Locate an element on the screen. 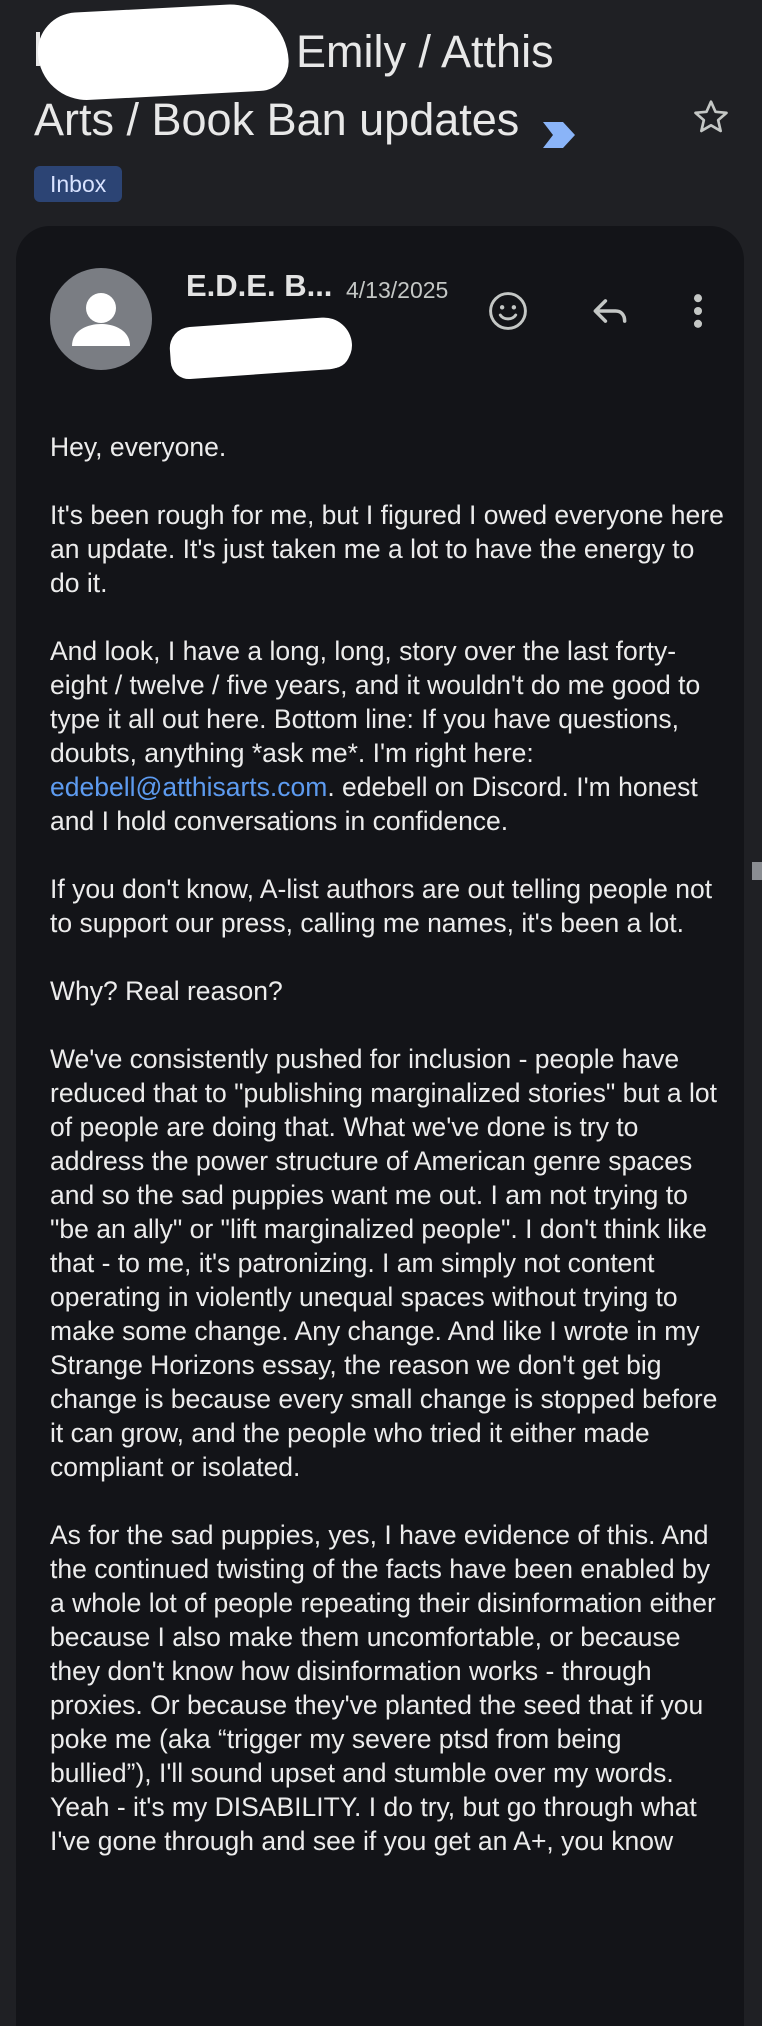 The height and width of the screenshot is (2026, 762). star-button is located at coordinates (711, 119).